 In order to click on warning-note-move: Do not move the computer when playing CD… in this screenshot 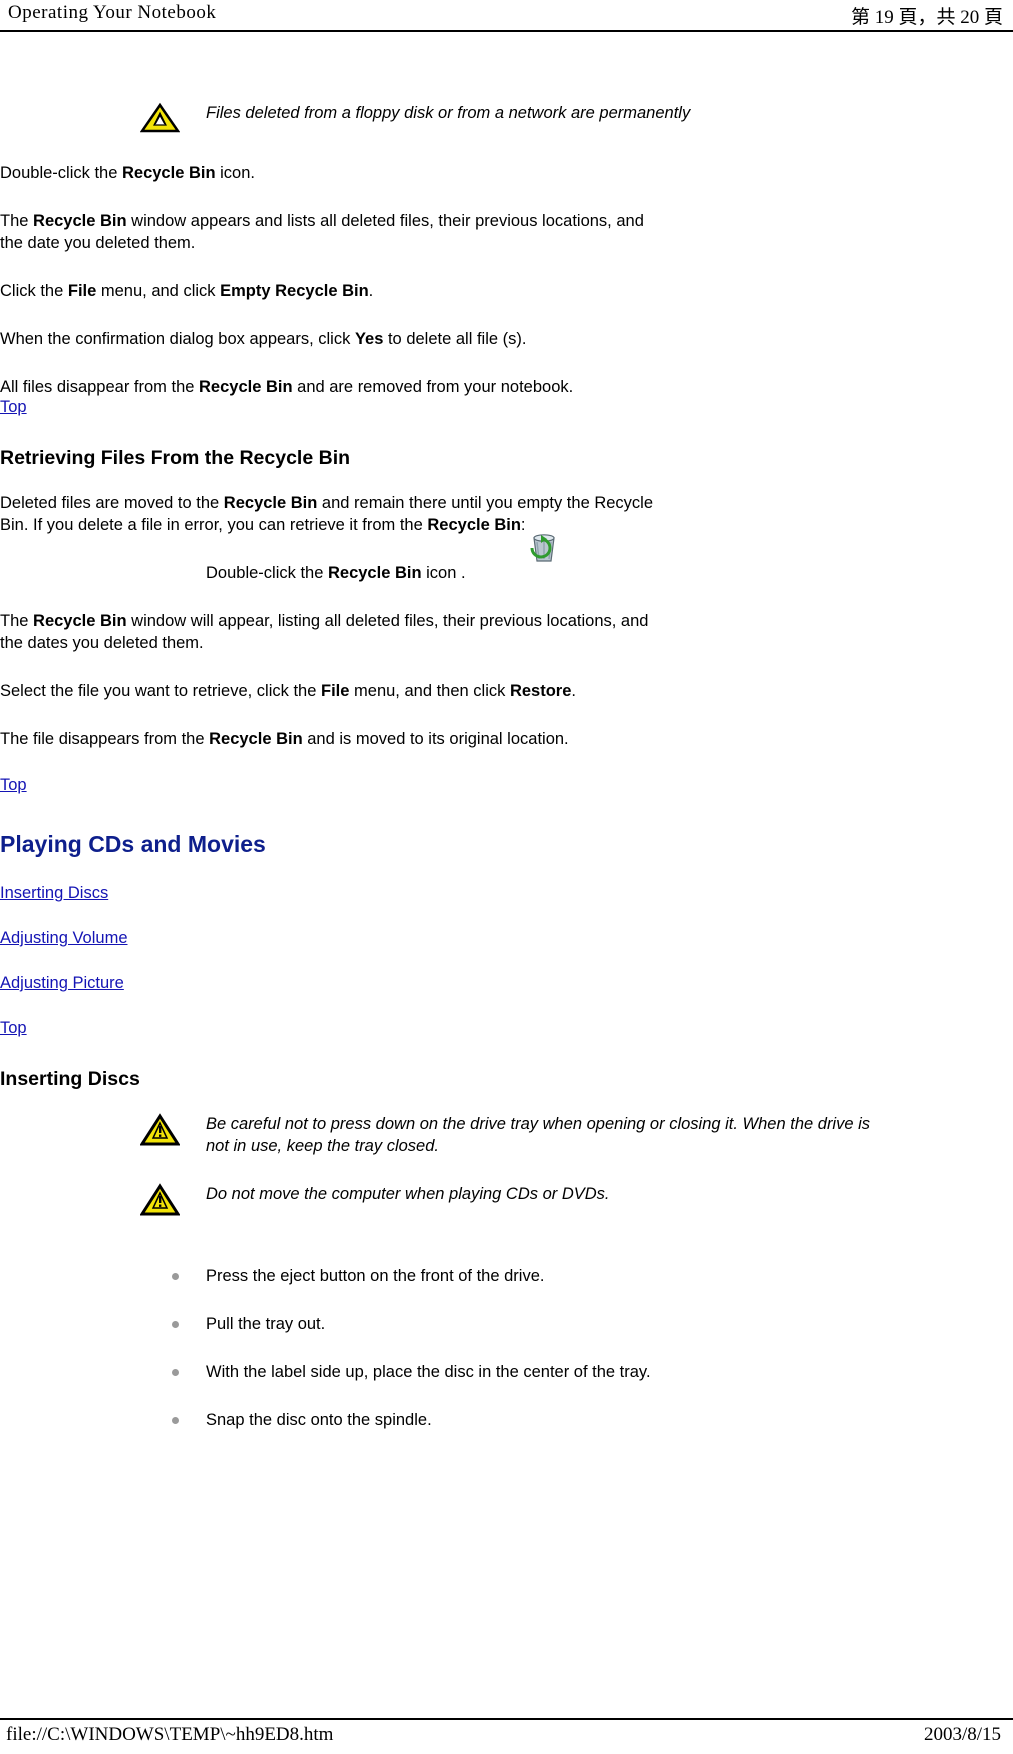, I will do `click(506, 1200)`.